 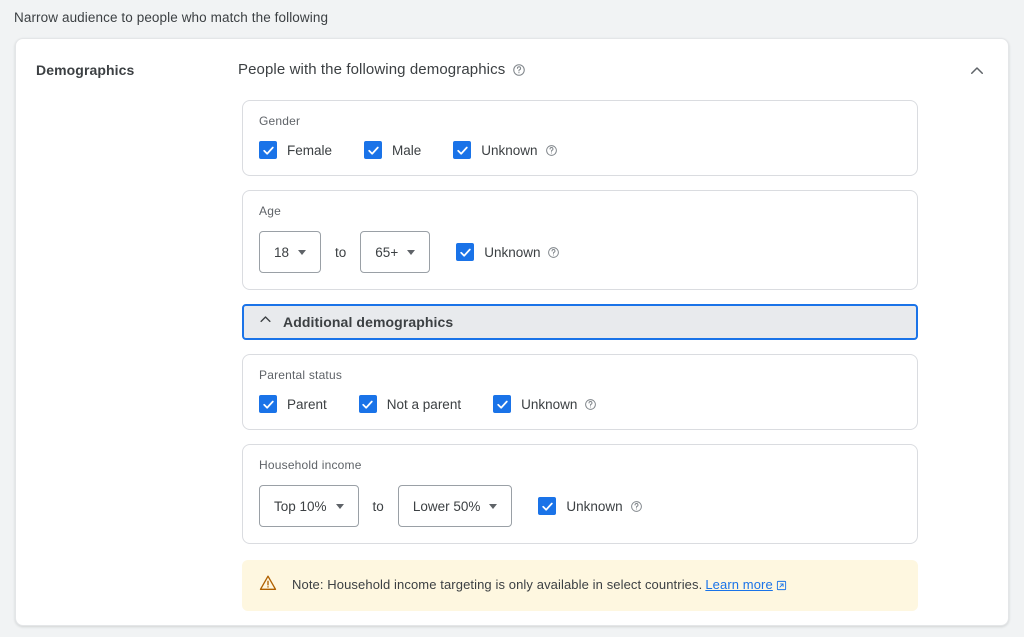 I want to click on parental-status-options: Parent Not a parent Unknown, so click(x=580, y=404).